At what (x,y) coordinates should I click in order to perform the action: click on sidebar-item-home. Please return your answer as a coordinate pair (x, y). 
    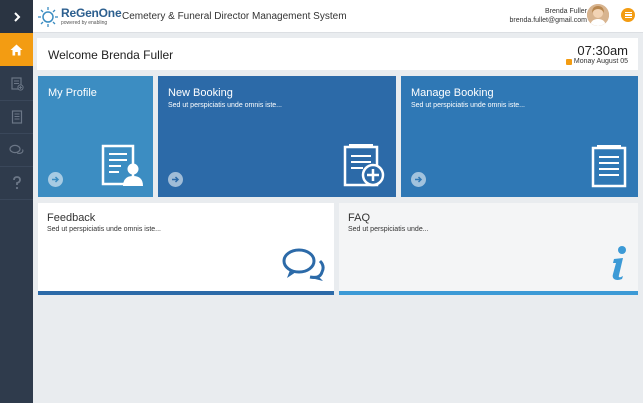
    Looking at the image, I should click on (16, 49).